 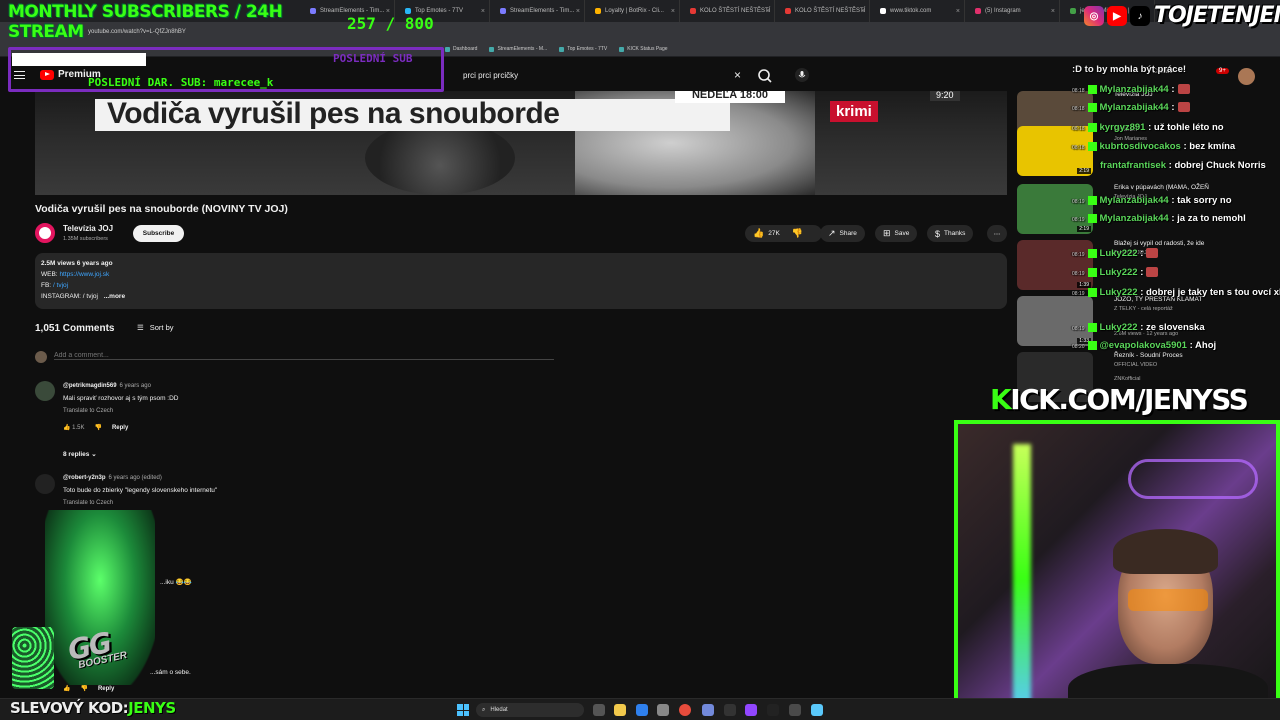 What do you see at coordinates (1119, 399) in the screenshot?
I see `kick-url: KICK.COM/JENYSS` at bounding box center [1119, 399].